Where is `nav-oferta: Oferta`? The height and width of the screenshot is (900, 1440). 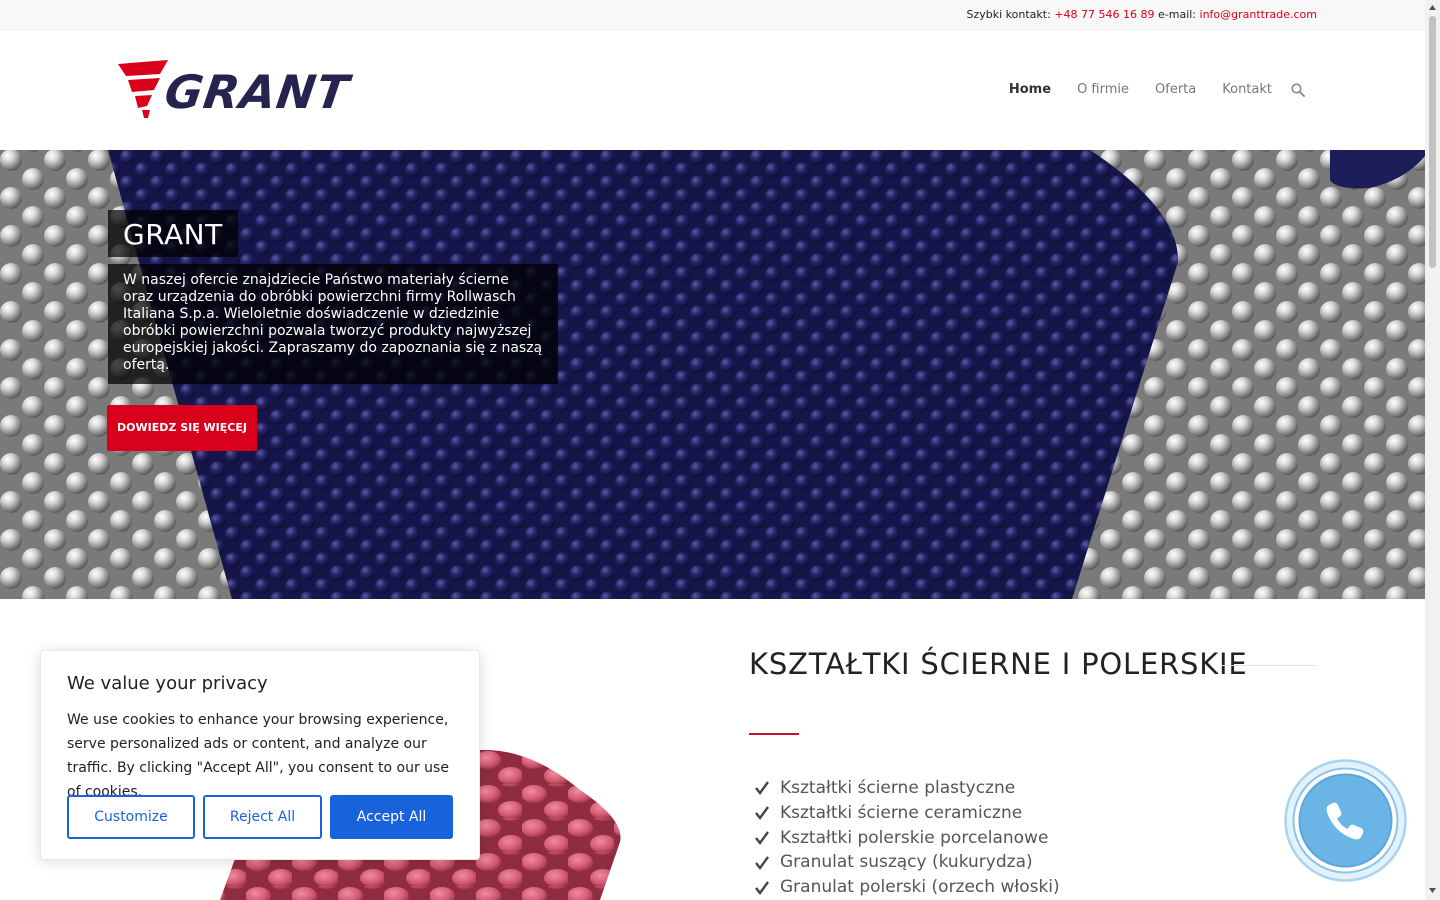
nav-oferta: Oferta is located at coordinates (1175, 89).